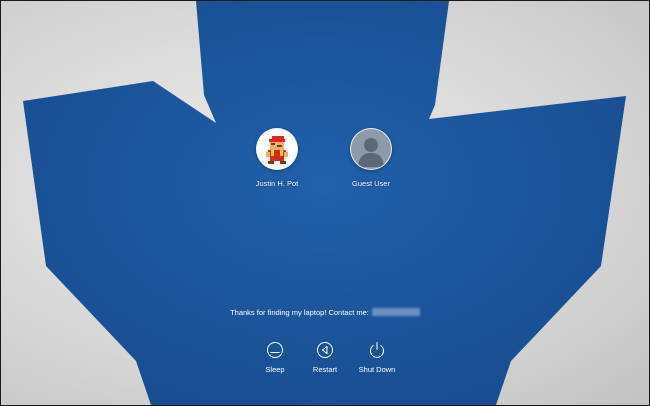 Image resolution: width=650 pixels, height=406 pixels. I want to click on user-justin-h-pot: Justin H. Pot, so click(277, 158).